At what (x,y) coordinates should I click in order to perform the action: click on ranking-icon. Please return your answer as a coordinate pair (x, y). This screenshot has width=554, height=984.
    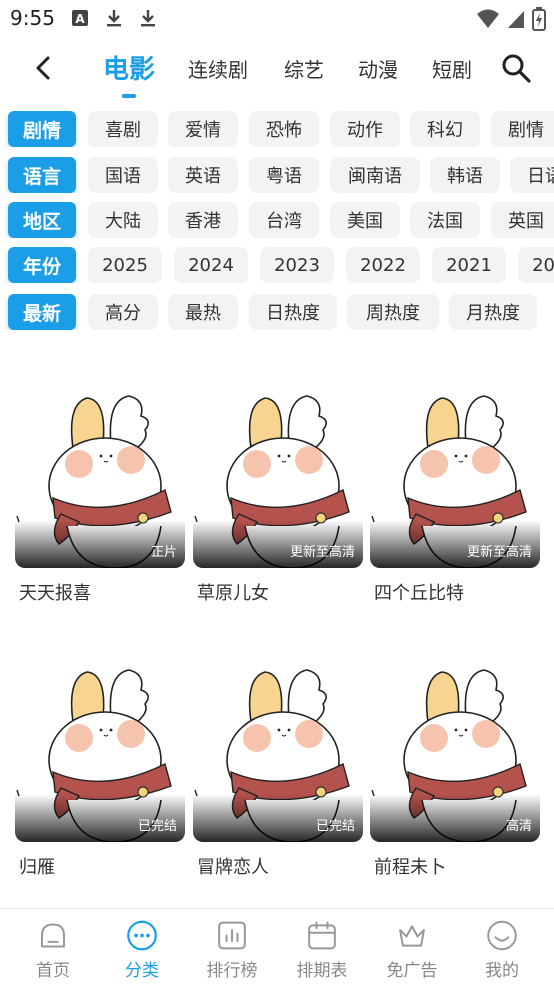
    Looking at the image, I should click on (232, 935).